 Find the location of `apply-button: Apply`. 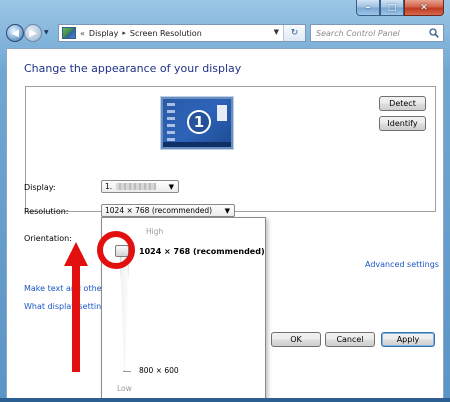

apply-button: Apply is located at coordinates (408, 339).